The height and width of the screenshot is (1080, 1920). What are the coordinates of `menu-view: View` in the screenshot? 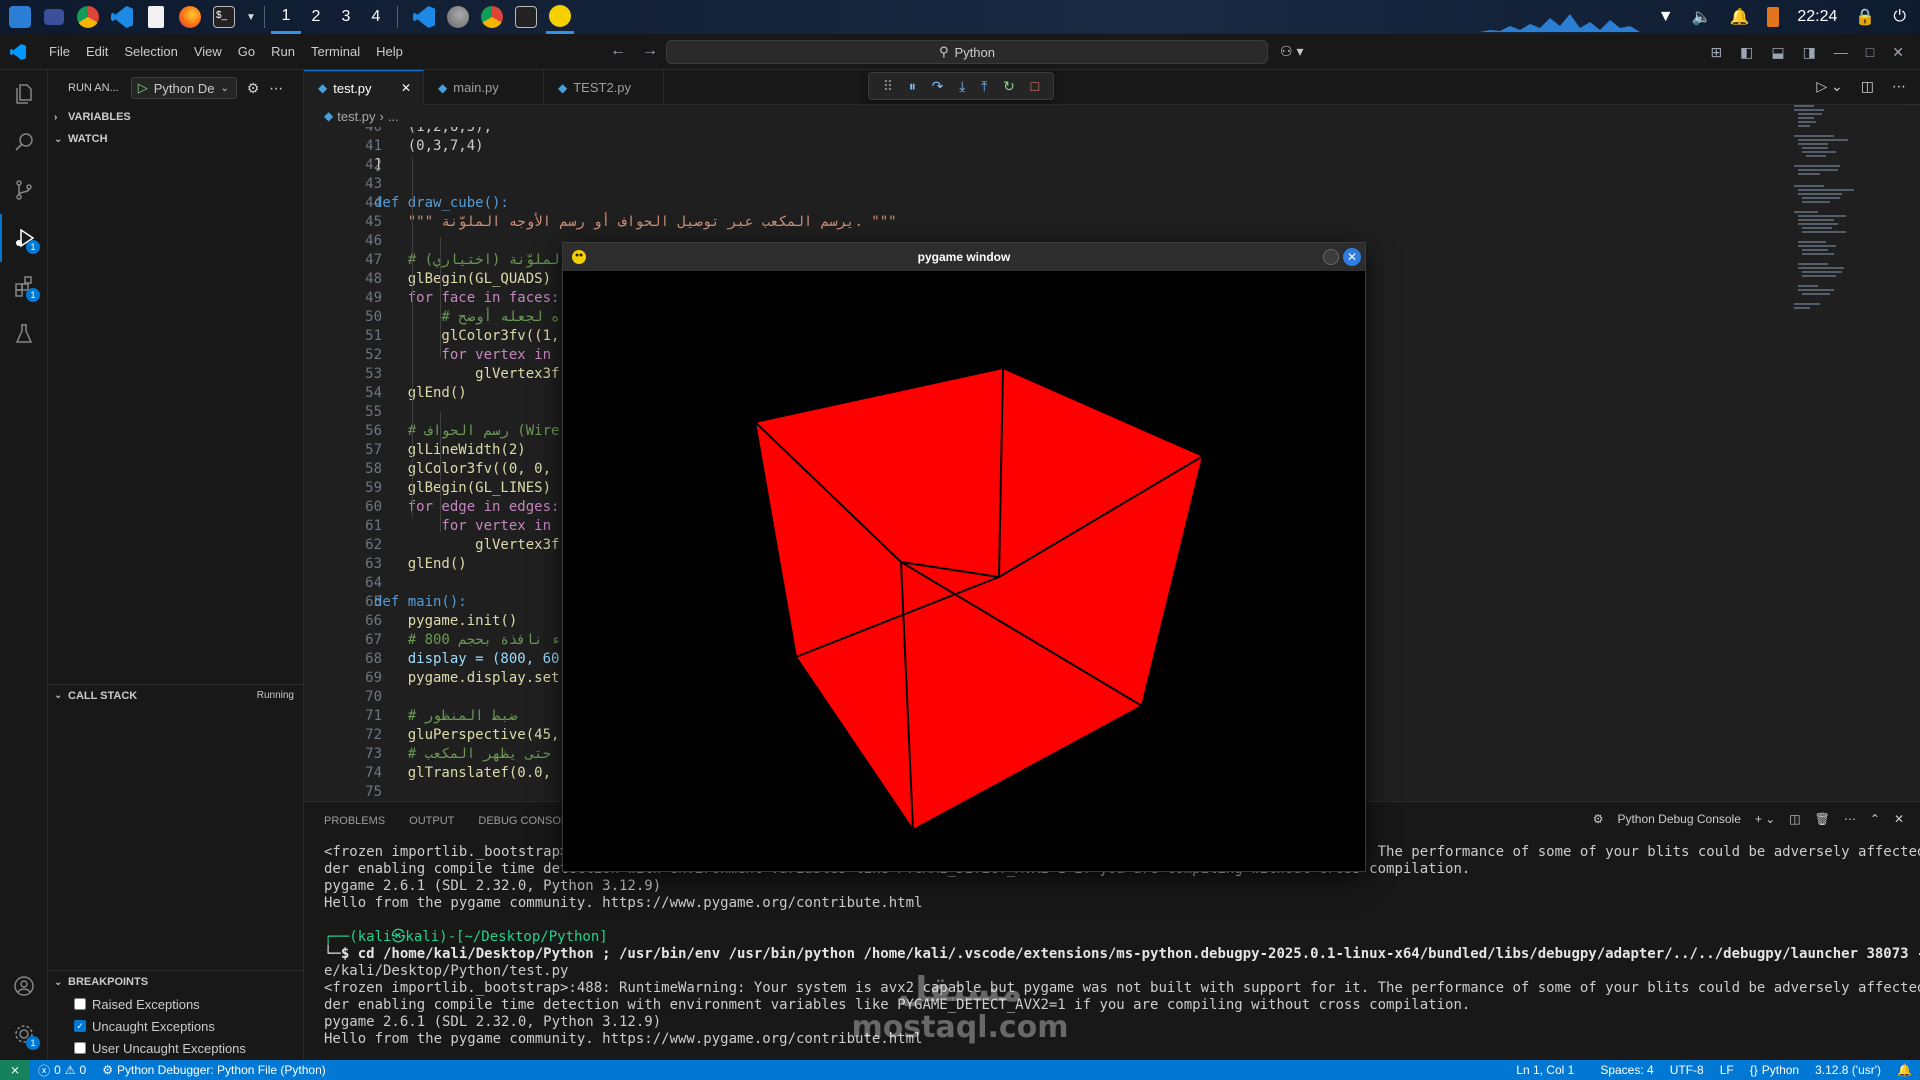 It's located at (208, 51).